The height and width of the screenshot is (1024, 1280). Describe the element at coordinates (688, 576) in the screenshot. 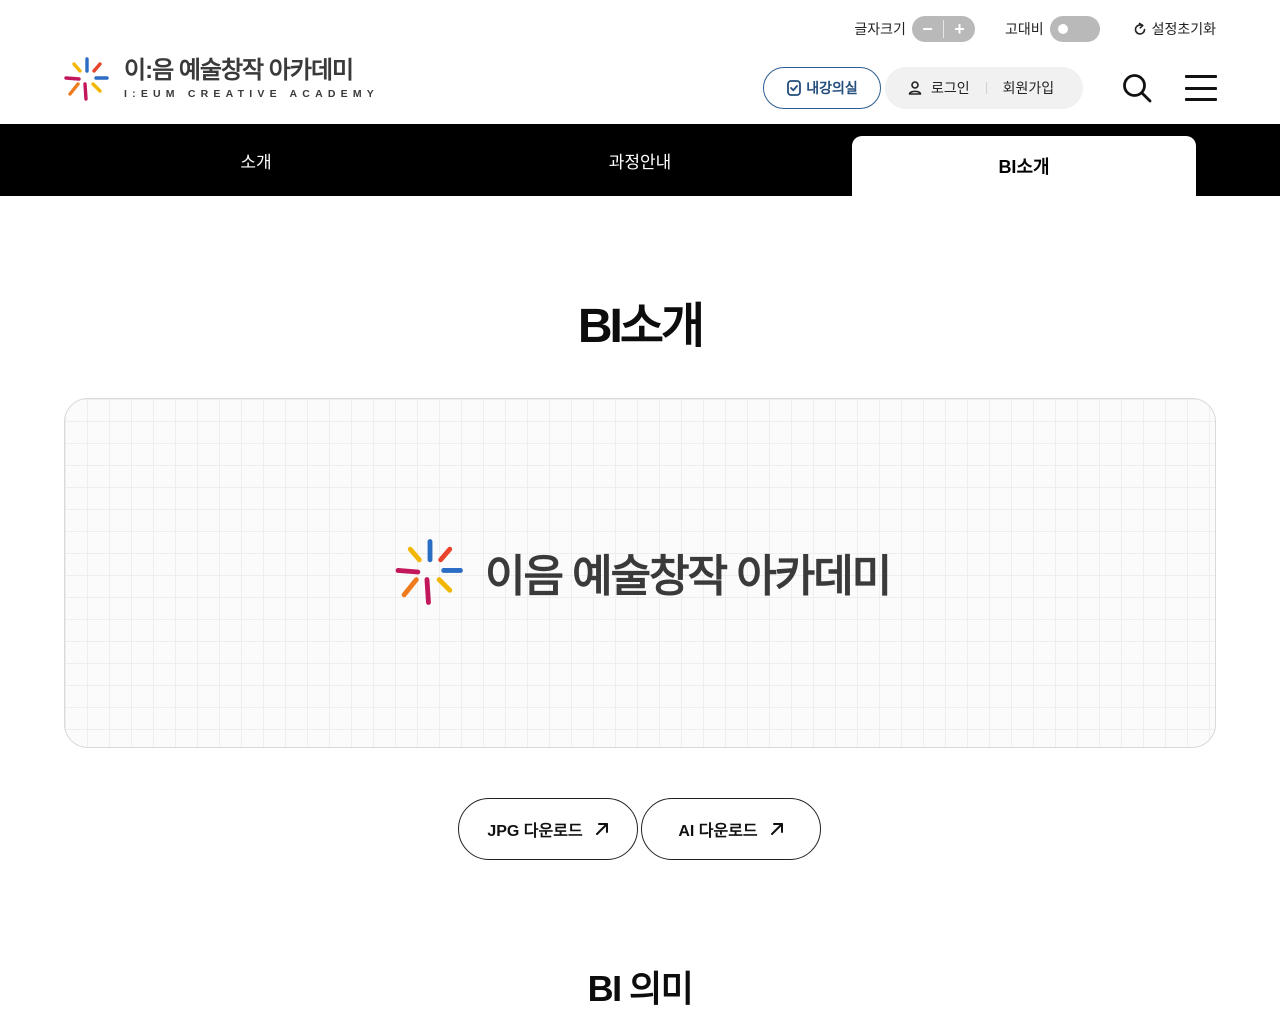

I see `bi-logo-text: 이음 예술창작 아카데미` at that location.